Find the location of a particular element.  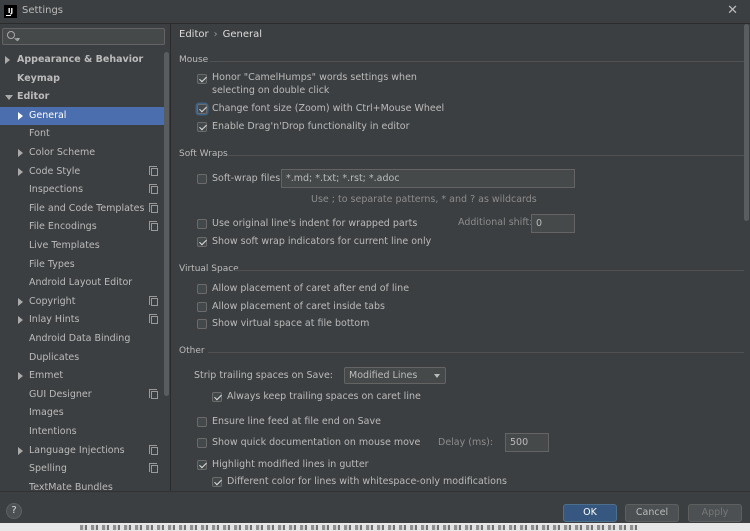

checkbox-label: Show quick documentation on mouse move is located at coordinates (316, 442).